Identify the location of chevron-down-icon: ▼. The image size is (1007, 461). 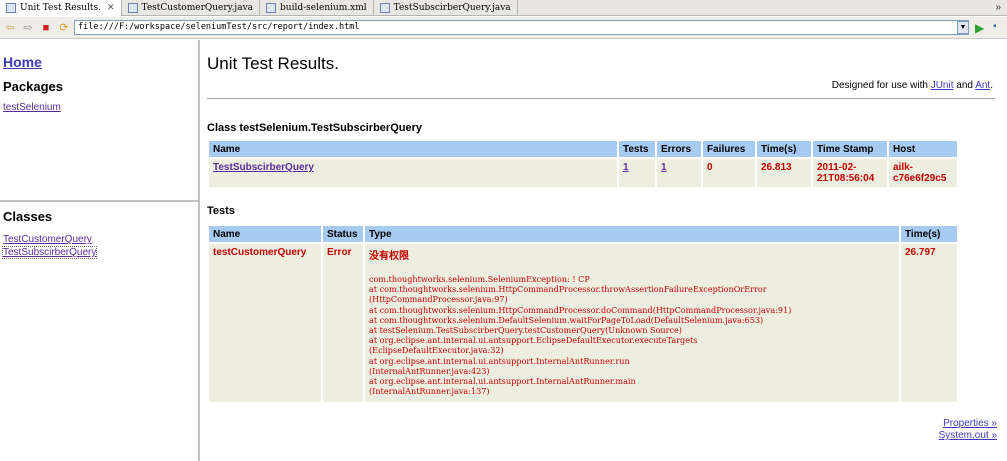
(963, 27).